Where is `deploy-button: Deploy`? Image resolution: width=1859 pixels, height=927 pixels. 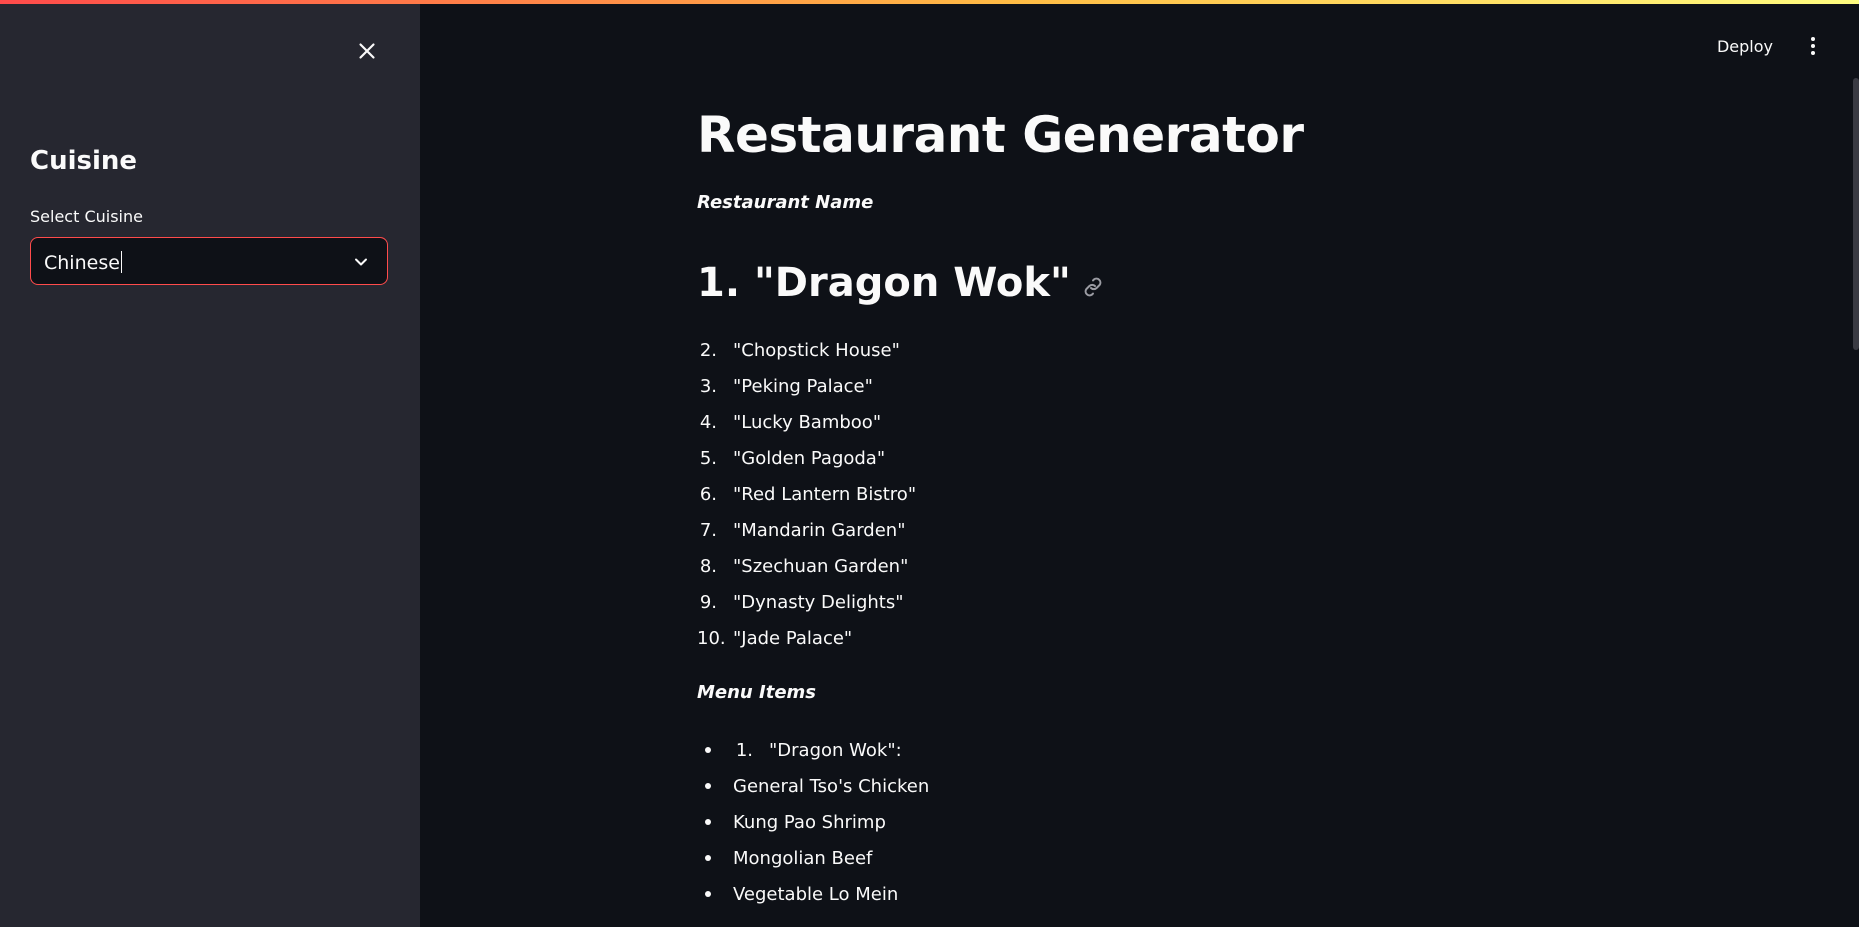
deploy-button: Deploy is located at coordinates (1745, 46).